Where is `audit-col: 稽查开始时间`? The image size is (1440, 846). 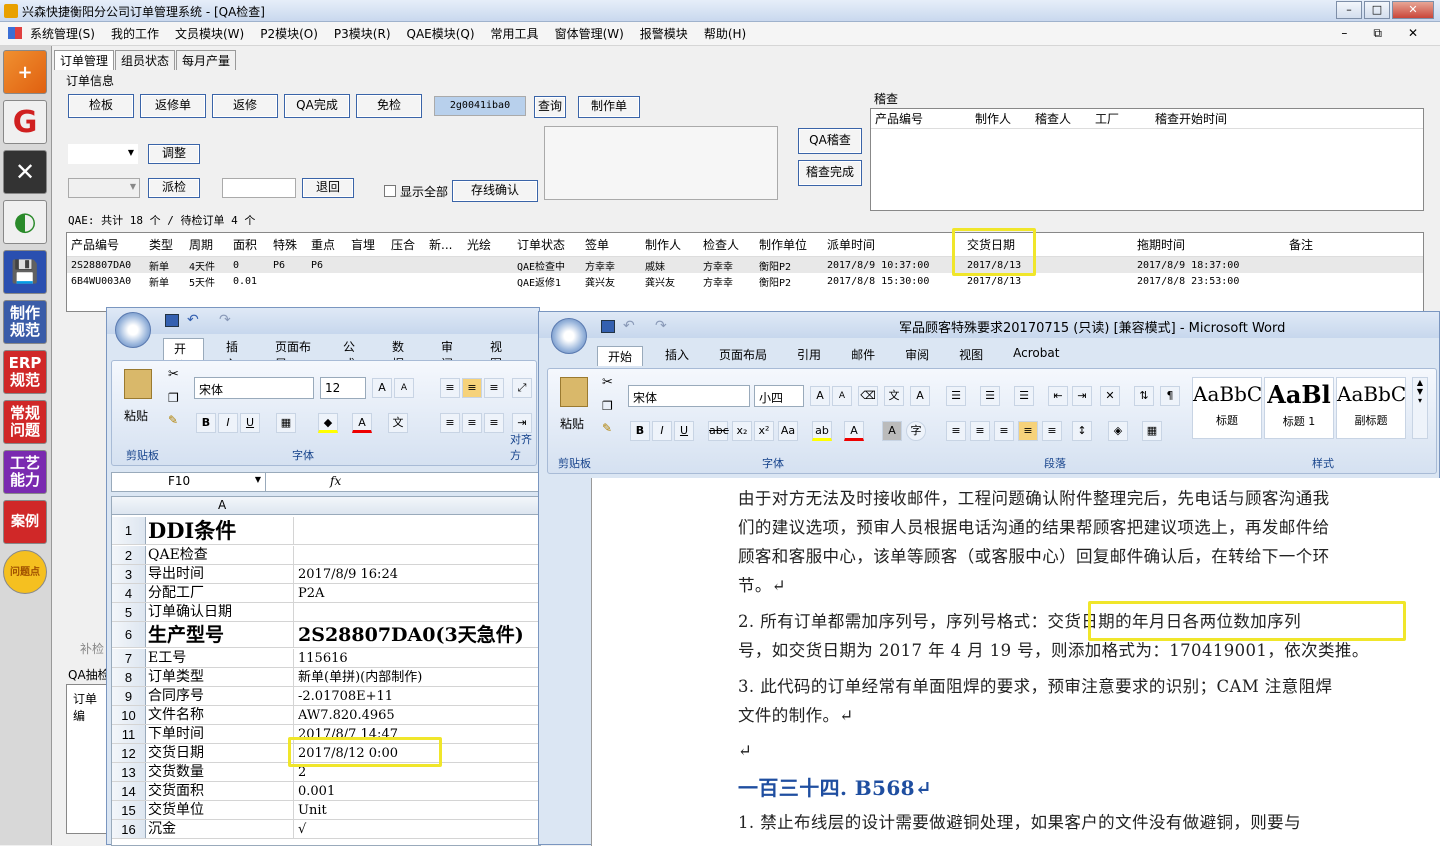
audit-col: 稽查开始时间 is located at coordinates (1211, 118).